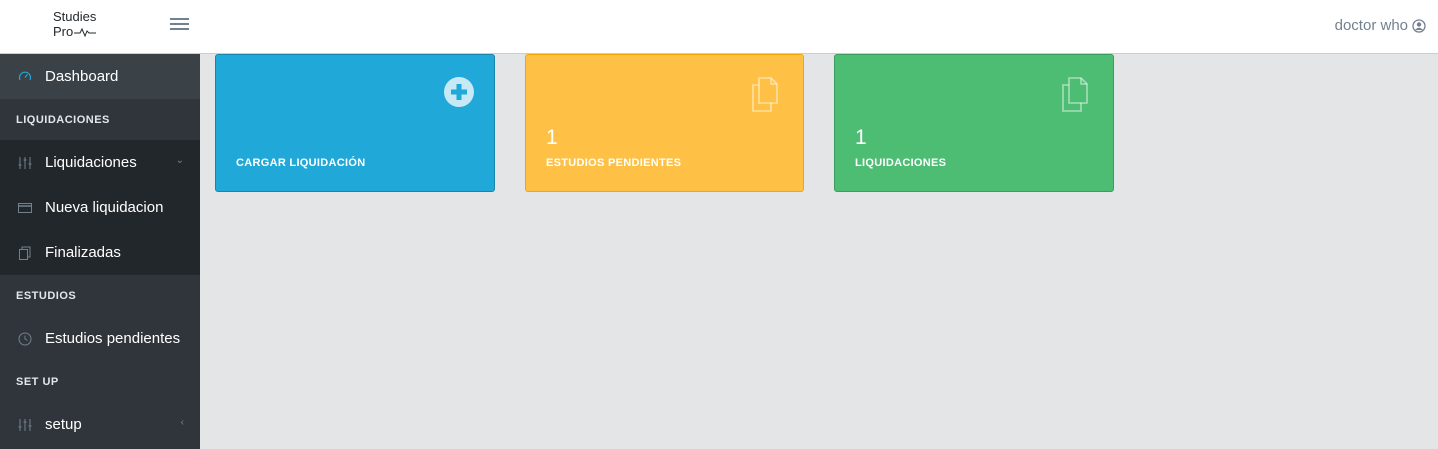  Describe the element at coordinates (63, 119) in the screenshot. I see `sidebar-section-liquidaciones: LIQUIDACIONES` at that location.